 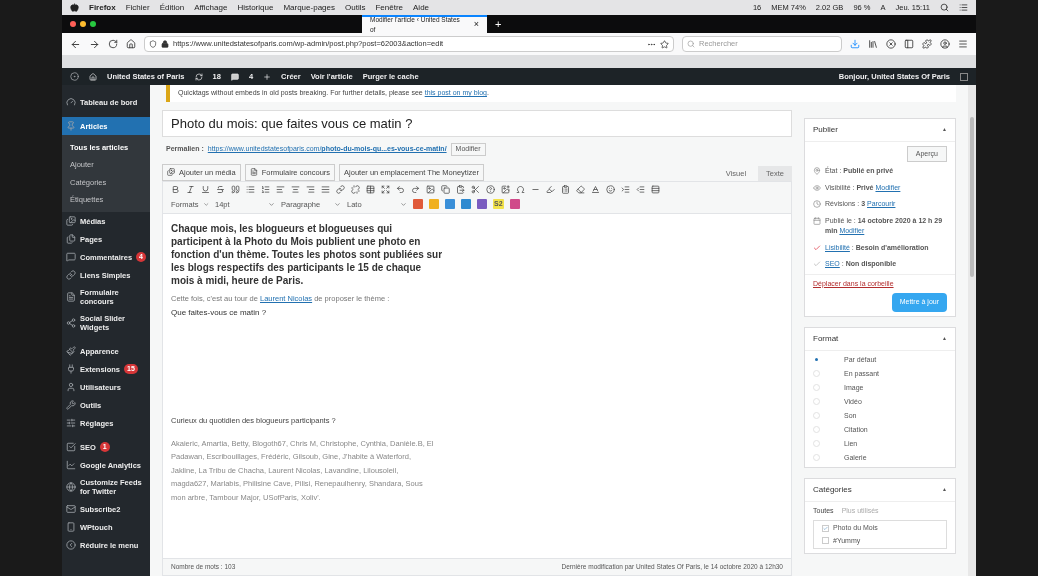 I want to click on menu-item: Outils, so click(x=355, y=7).